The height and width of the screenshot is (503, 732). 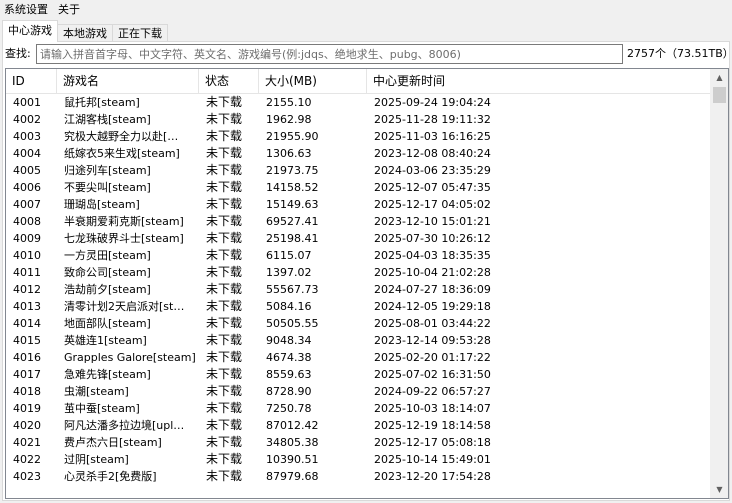 I want to click on cell-id: 4004, so click(x=27, y=153).